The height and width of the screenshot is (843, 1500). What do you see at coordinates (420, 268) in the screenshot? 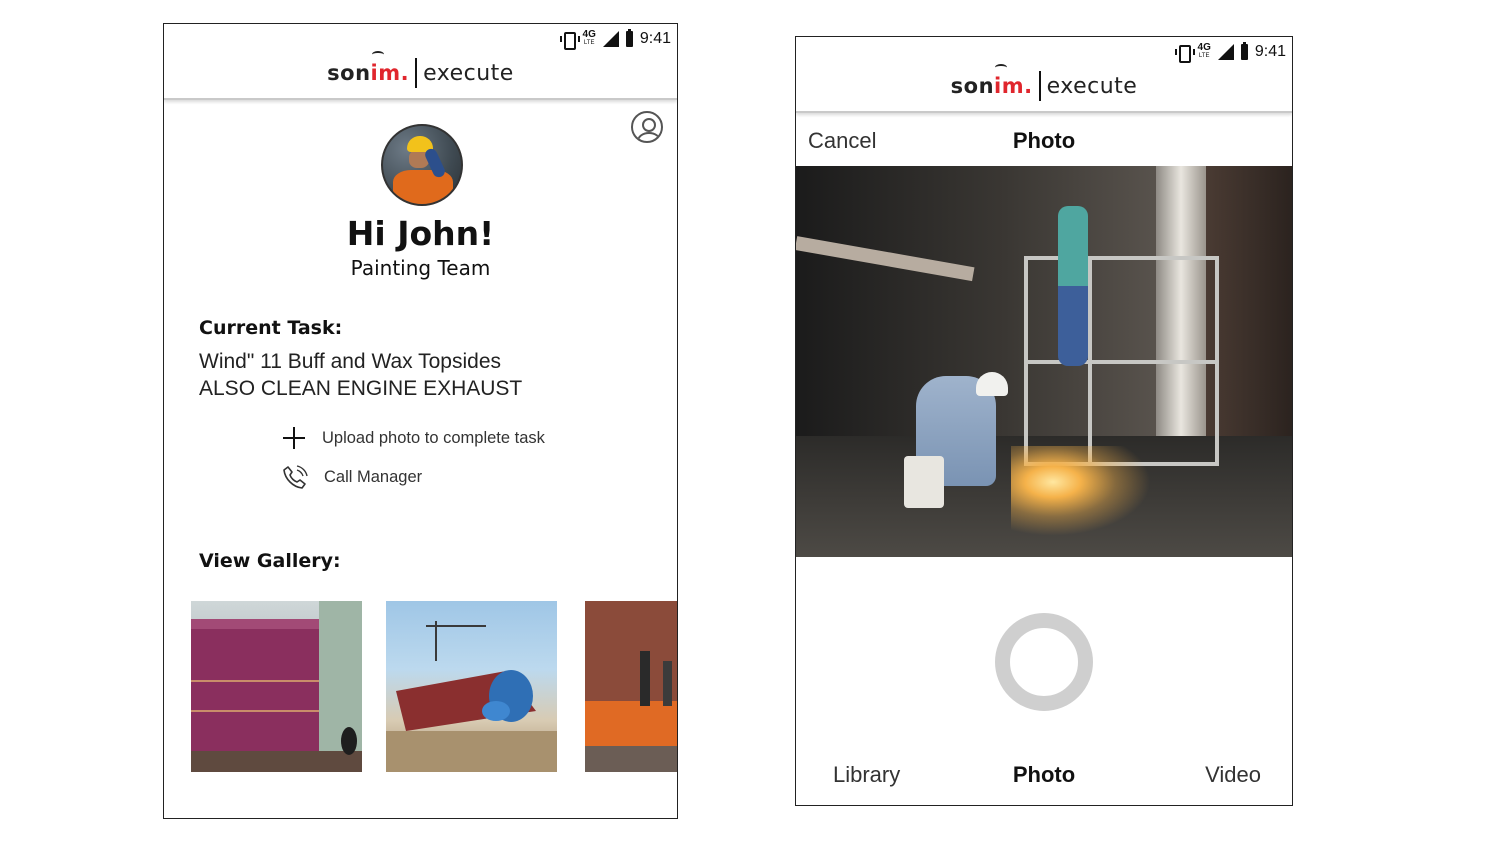
I see `team-name: Painting Team` at bounding box center [420, 268].